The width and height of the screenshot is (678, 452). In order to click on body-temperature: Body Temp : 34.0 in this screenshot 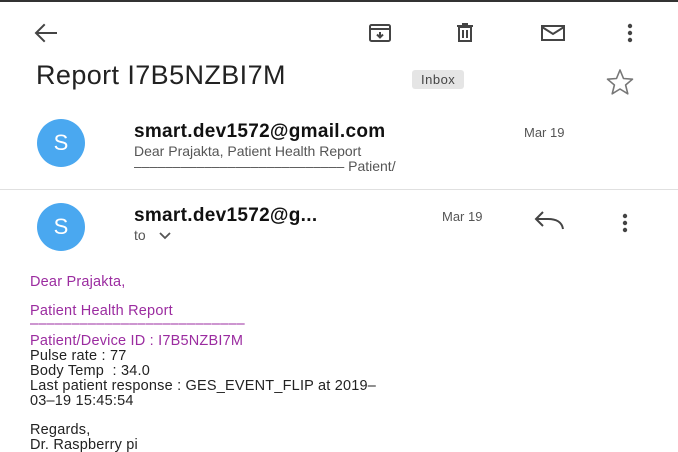, I will do `click(90, 371)`.